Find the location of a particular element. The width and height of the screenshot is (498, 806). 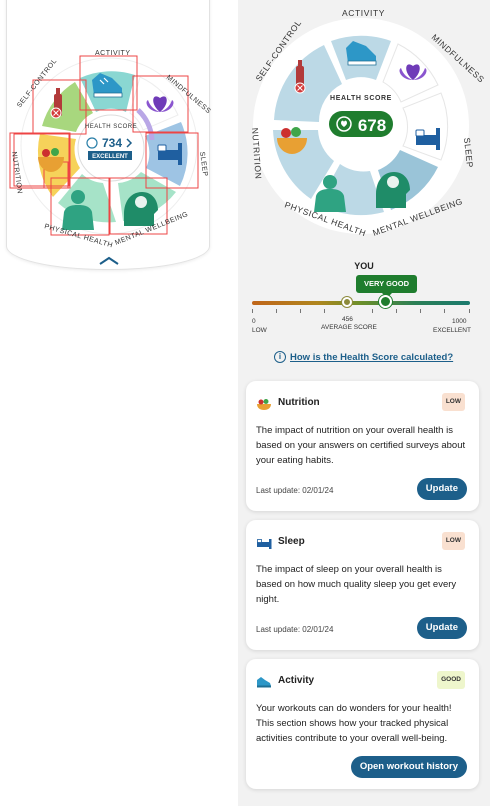

sleep-card-title: Sleep is located at coordinates (291, 541).